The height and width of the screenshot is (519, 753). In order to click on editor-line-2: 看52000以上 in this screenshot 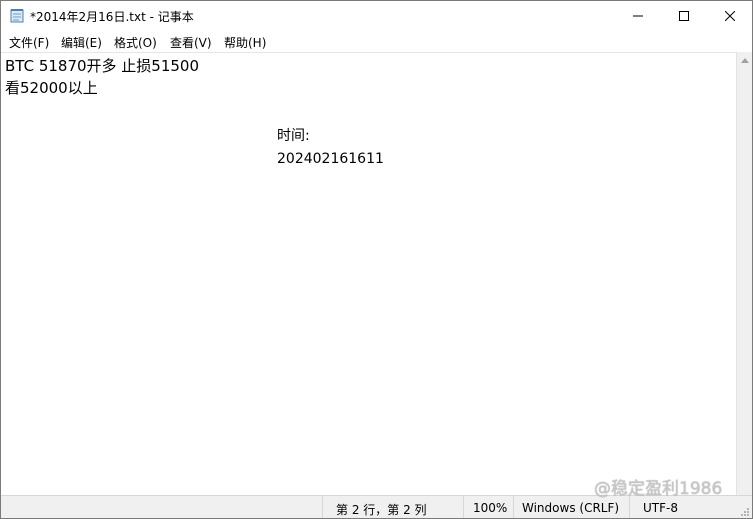, I will do `click(51, 88)`.